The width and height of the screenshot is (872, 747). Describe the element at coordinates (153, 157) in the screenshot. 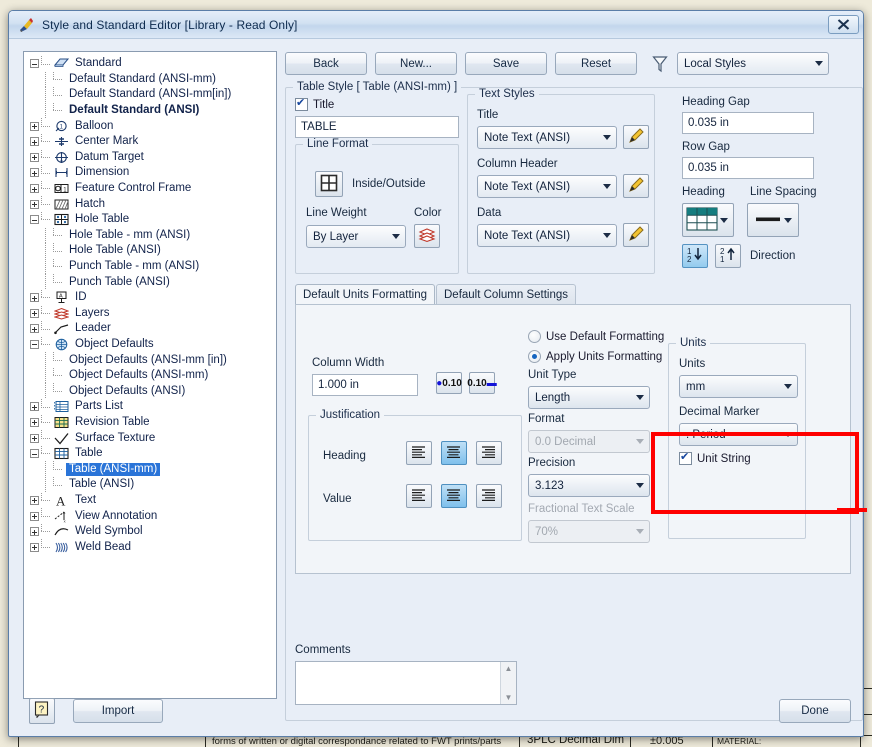

I see `tree-item-datum-target: A Datum Target` at that location.